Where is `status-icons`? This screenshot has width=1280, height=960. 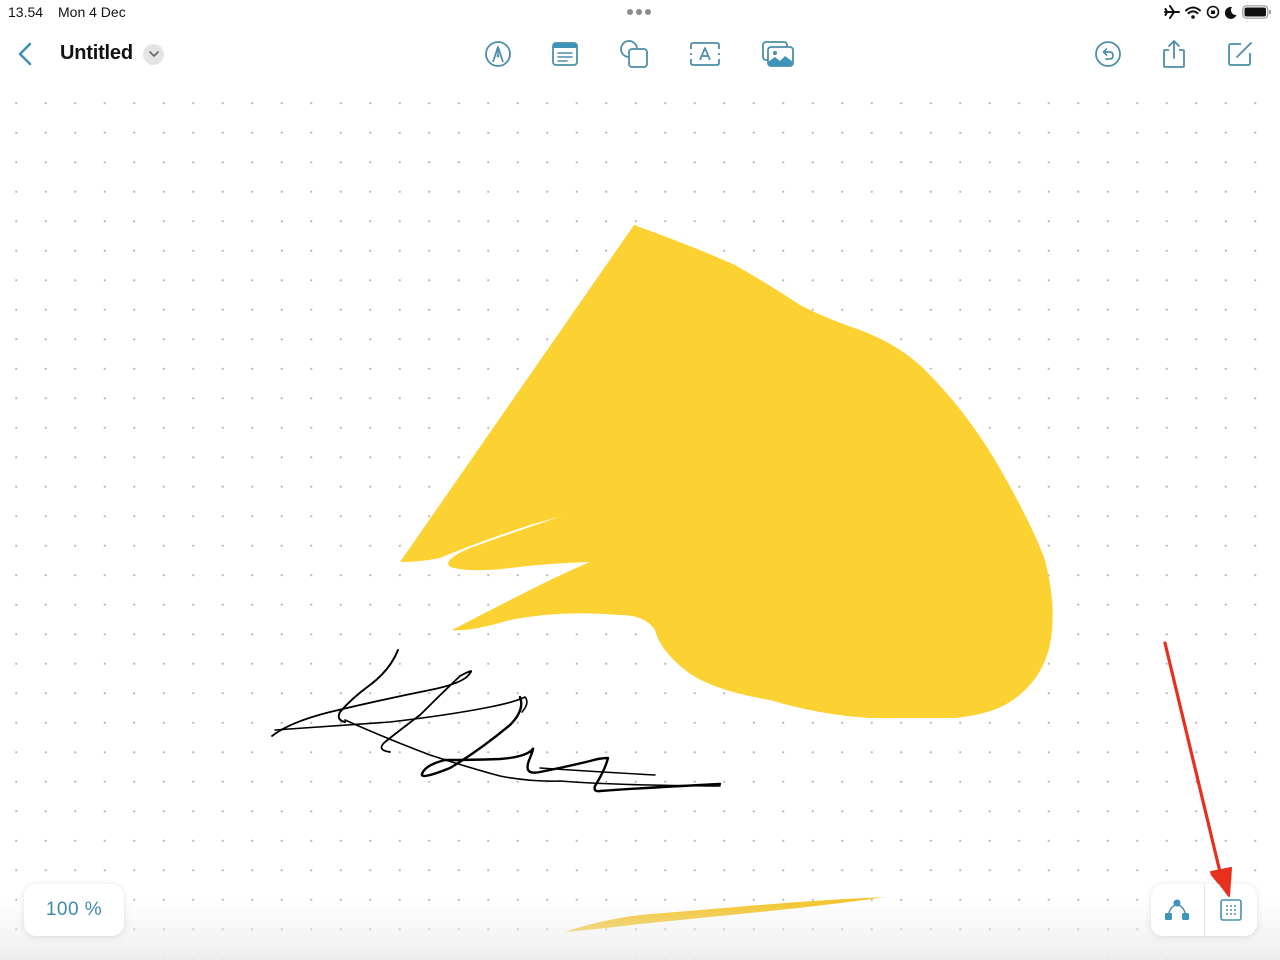
status-icons is located at coordinates (1218, 12).